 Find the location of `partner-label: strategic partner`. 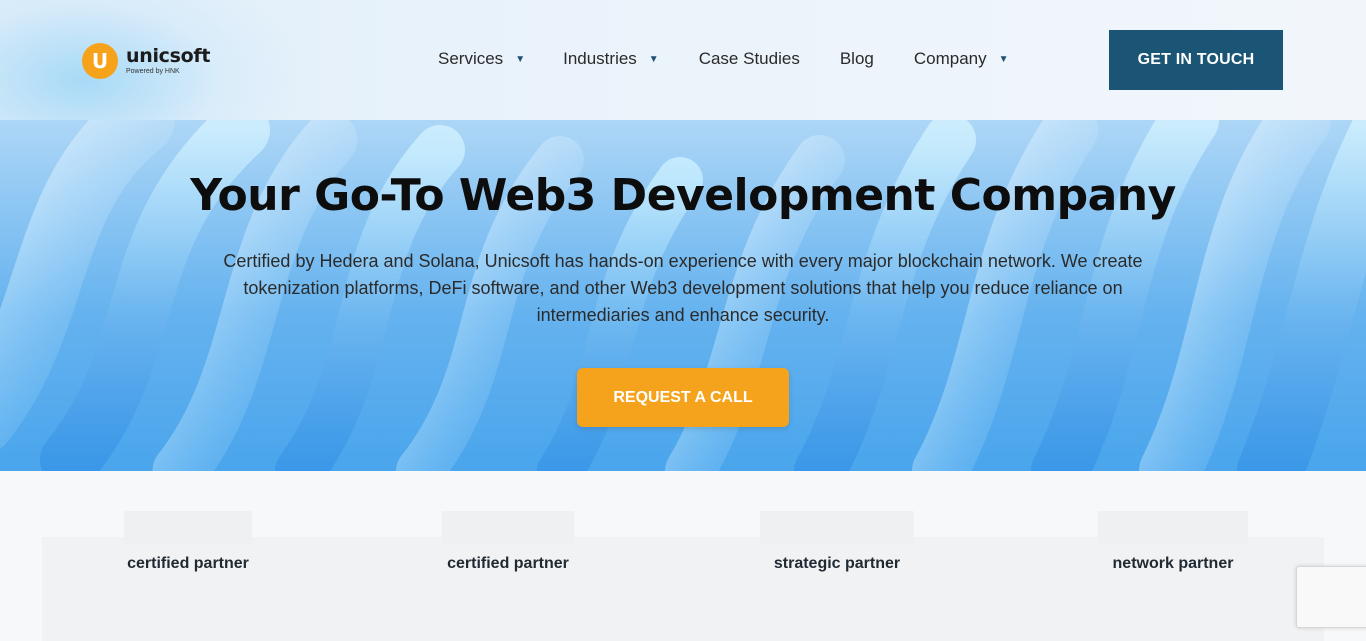

partner-label: strategic partner is located at coordinates (837, 563).